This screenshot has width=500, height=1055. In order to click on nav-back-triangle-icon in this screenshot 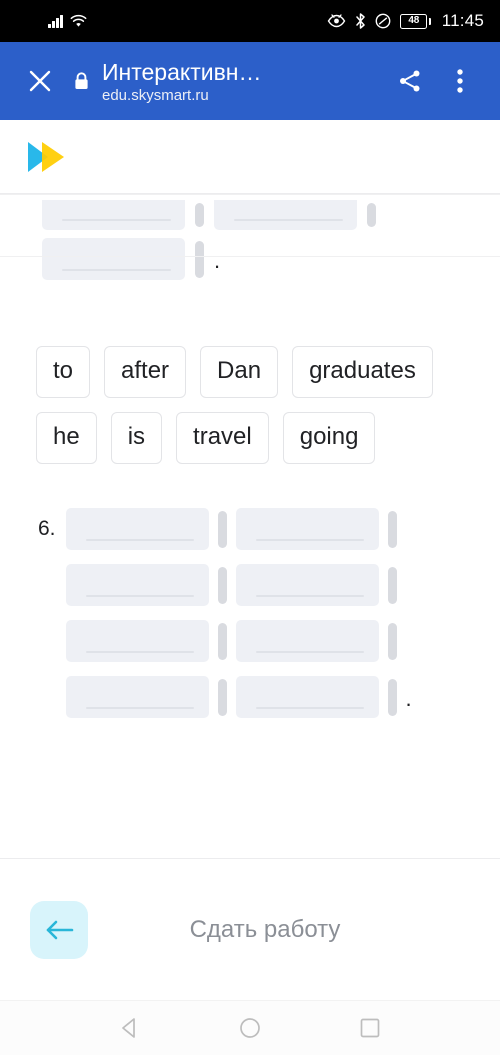, I will do `click(128, 1028)`.